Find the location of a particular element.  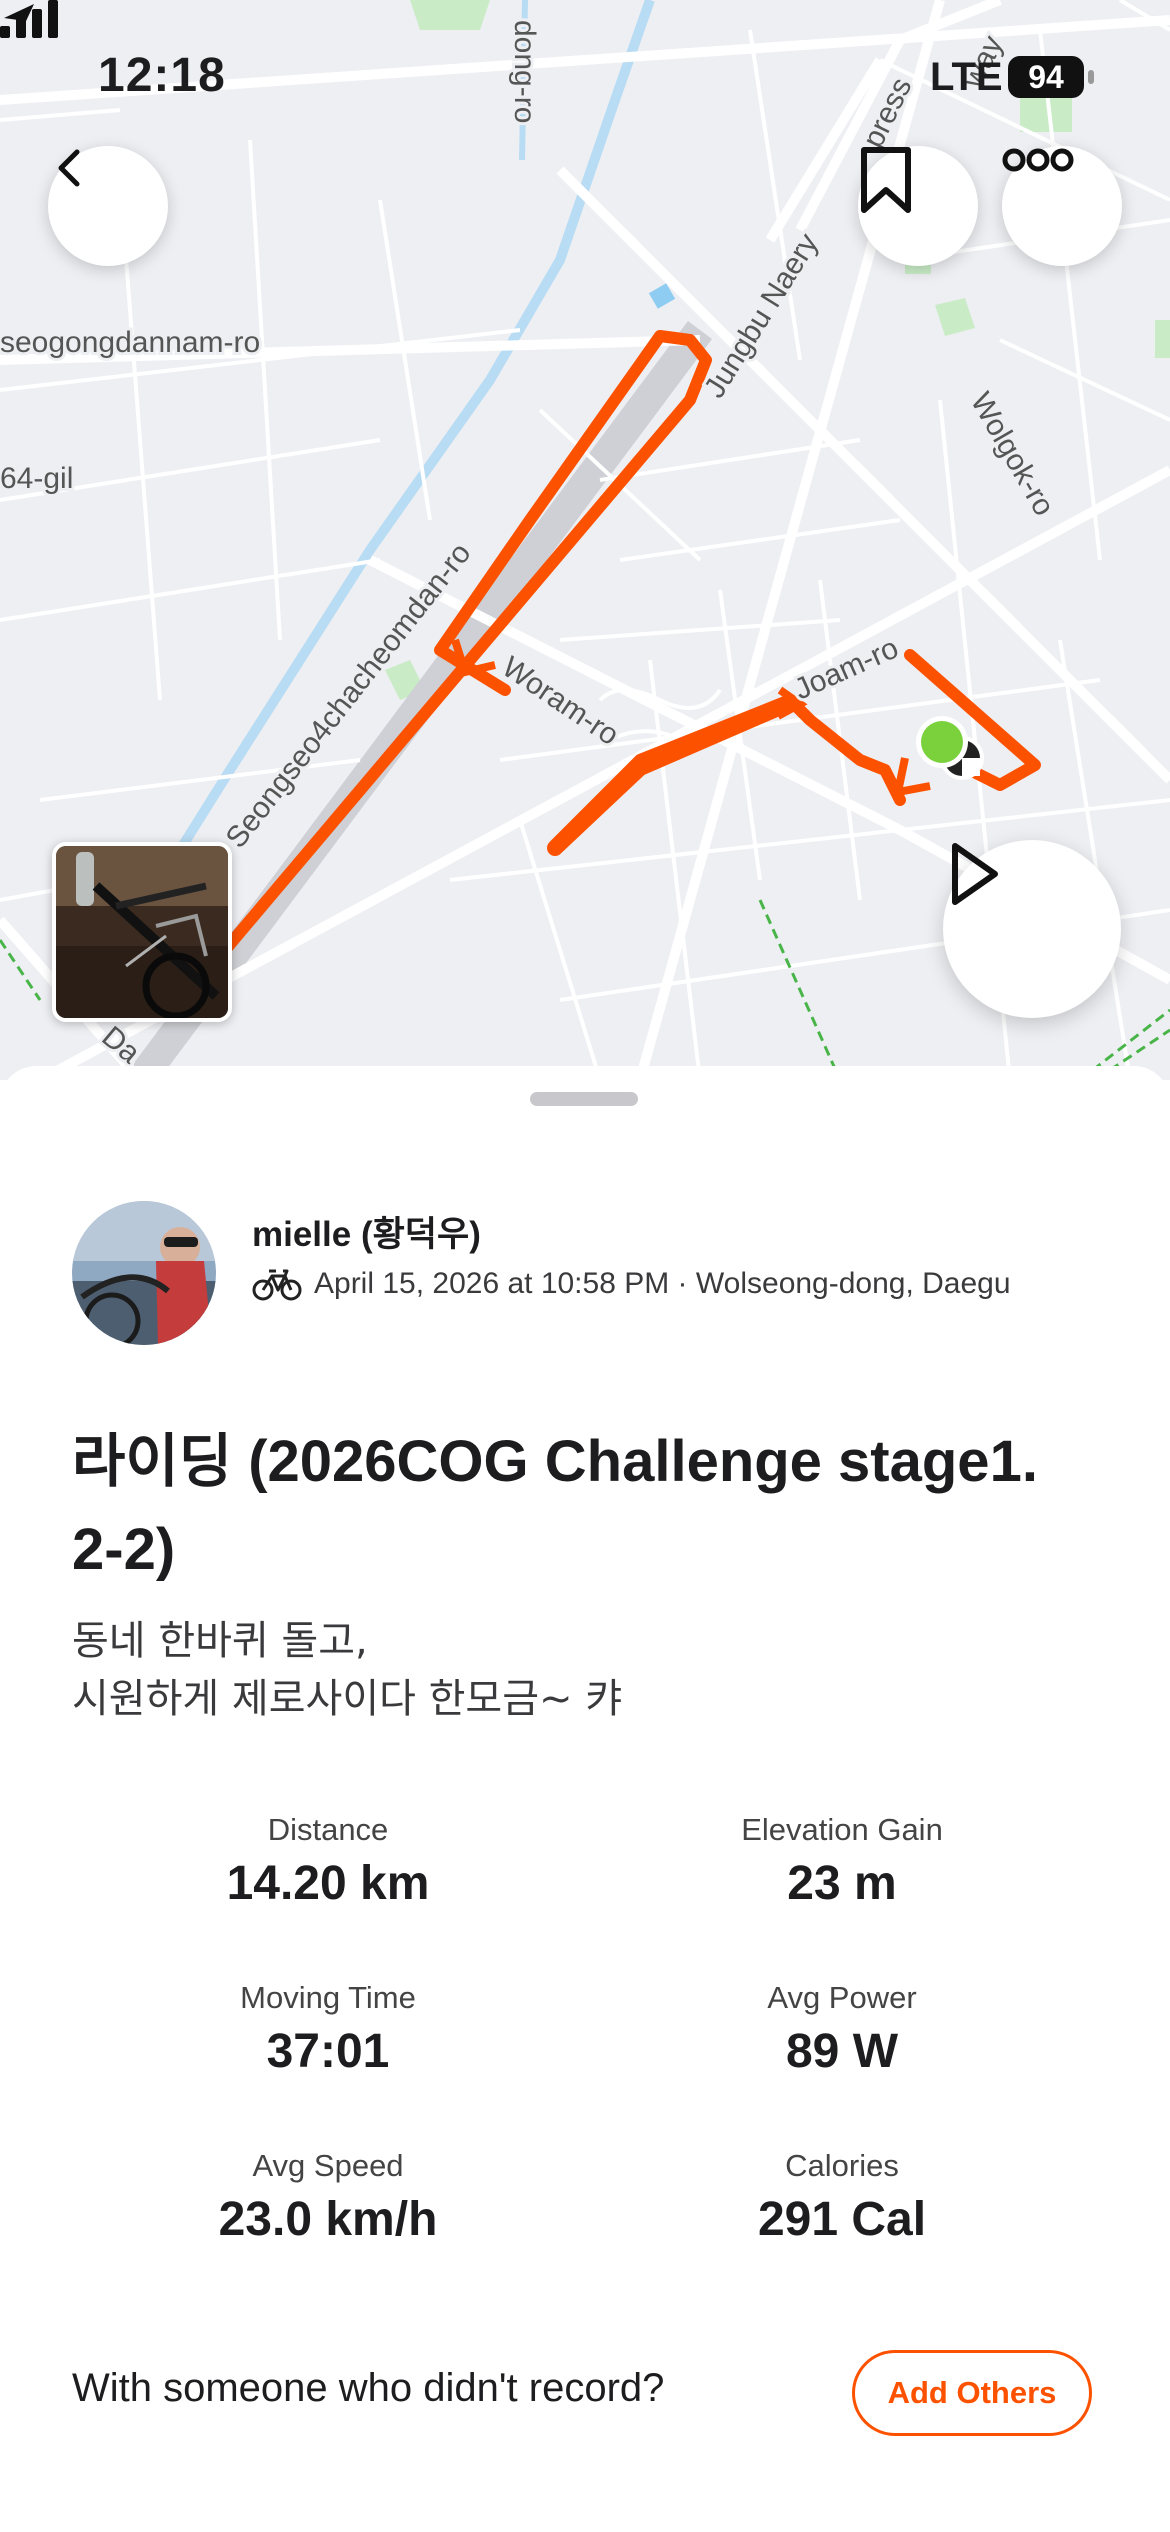

description-line: 시원하게 제로사이다 한모금~ 캬 is located at coordinates (347, 1699).